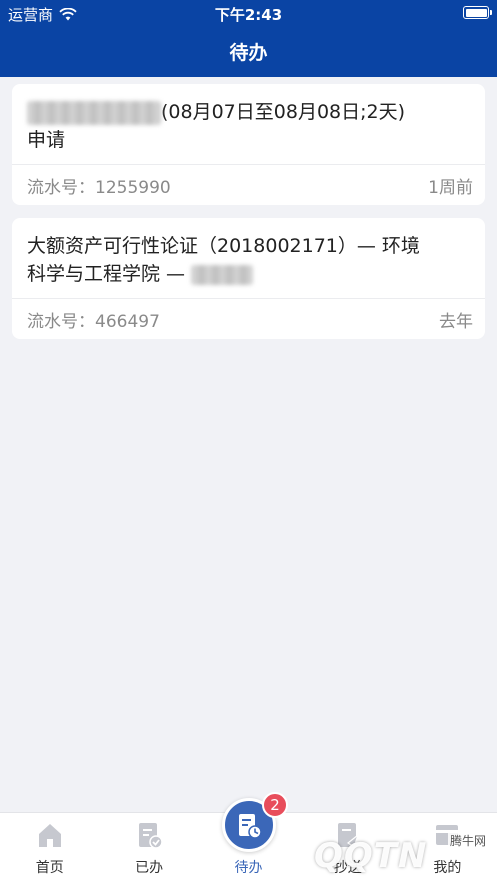  What do you see at coordinates (456, 321) in the screenshot?
I see `time-ago: 去年` at bounding box center [456, 321].